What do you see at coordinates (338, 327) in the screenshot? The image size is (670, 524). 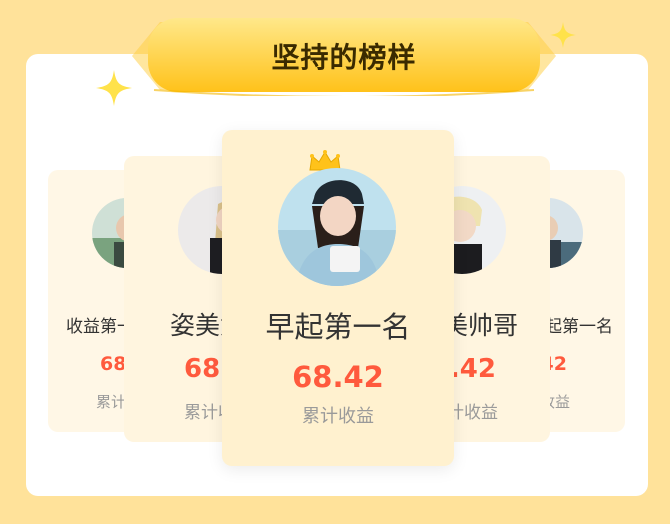 I see `card-name: 早起第一名` at bounding box center [338, 327].